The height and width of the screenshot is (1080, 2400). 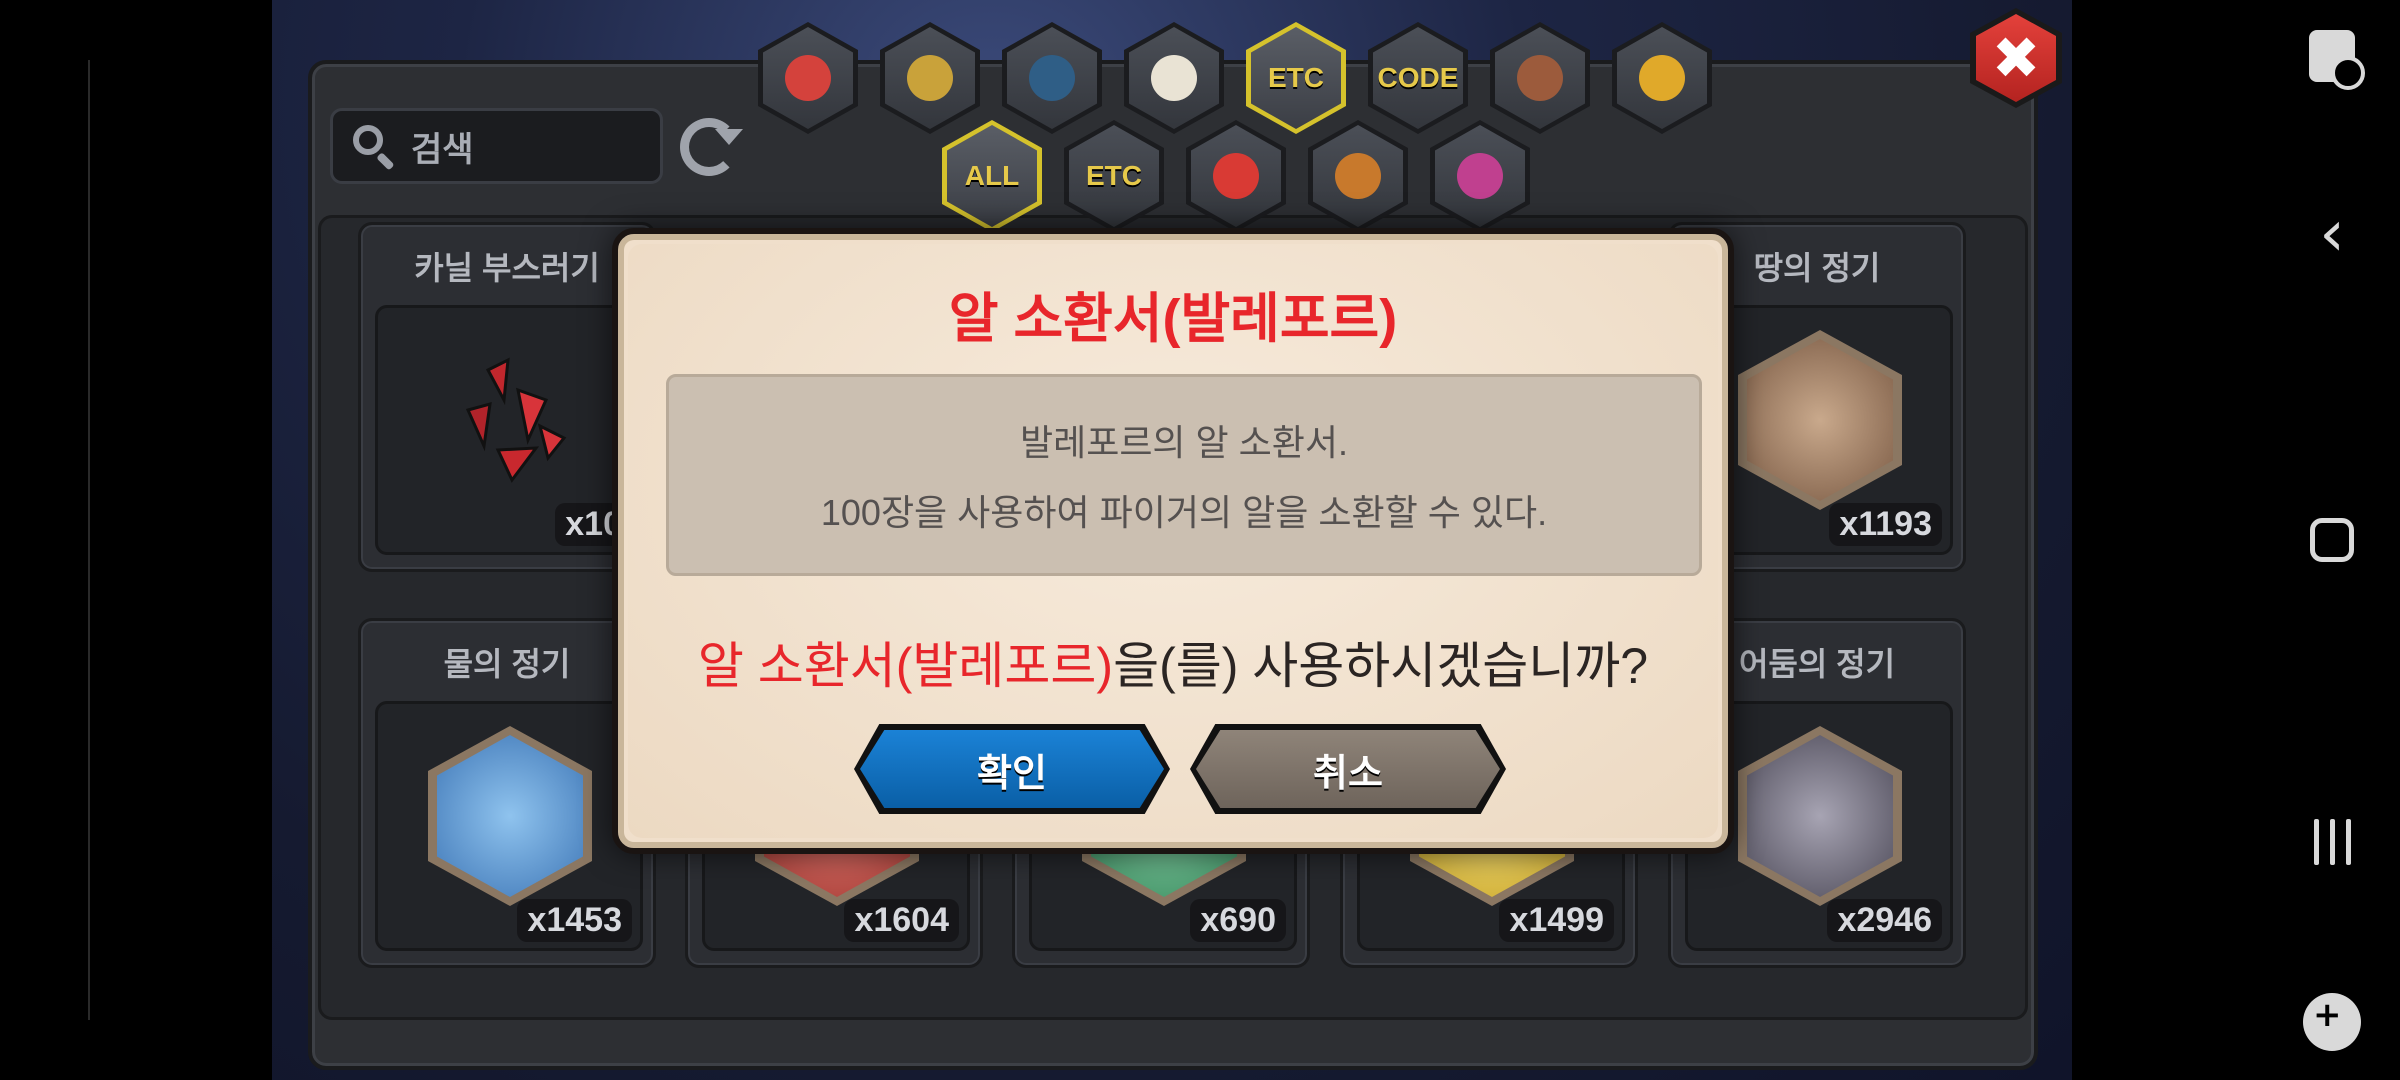 I want to click on egg-icon, so click(x=1174, y=78).